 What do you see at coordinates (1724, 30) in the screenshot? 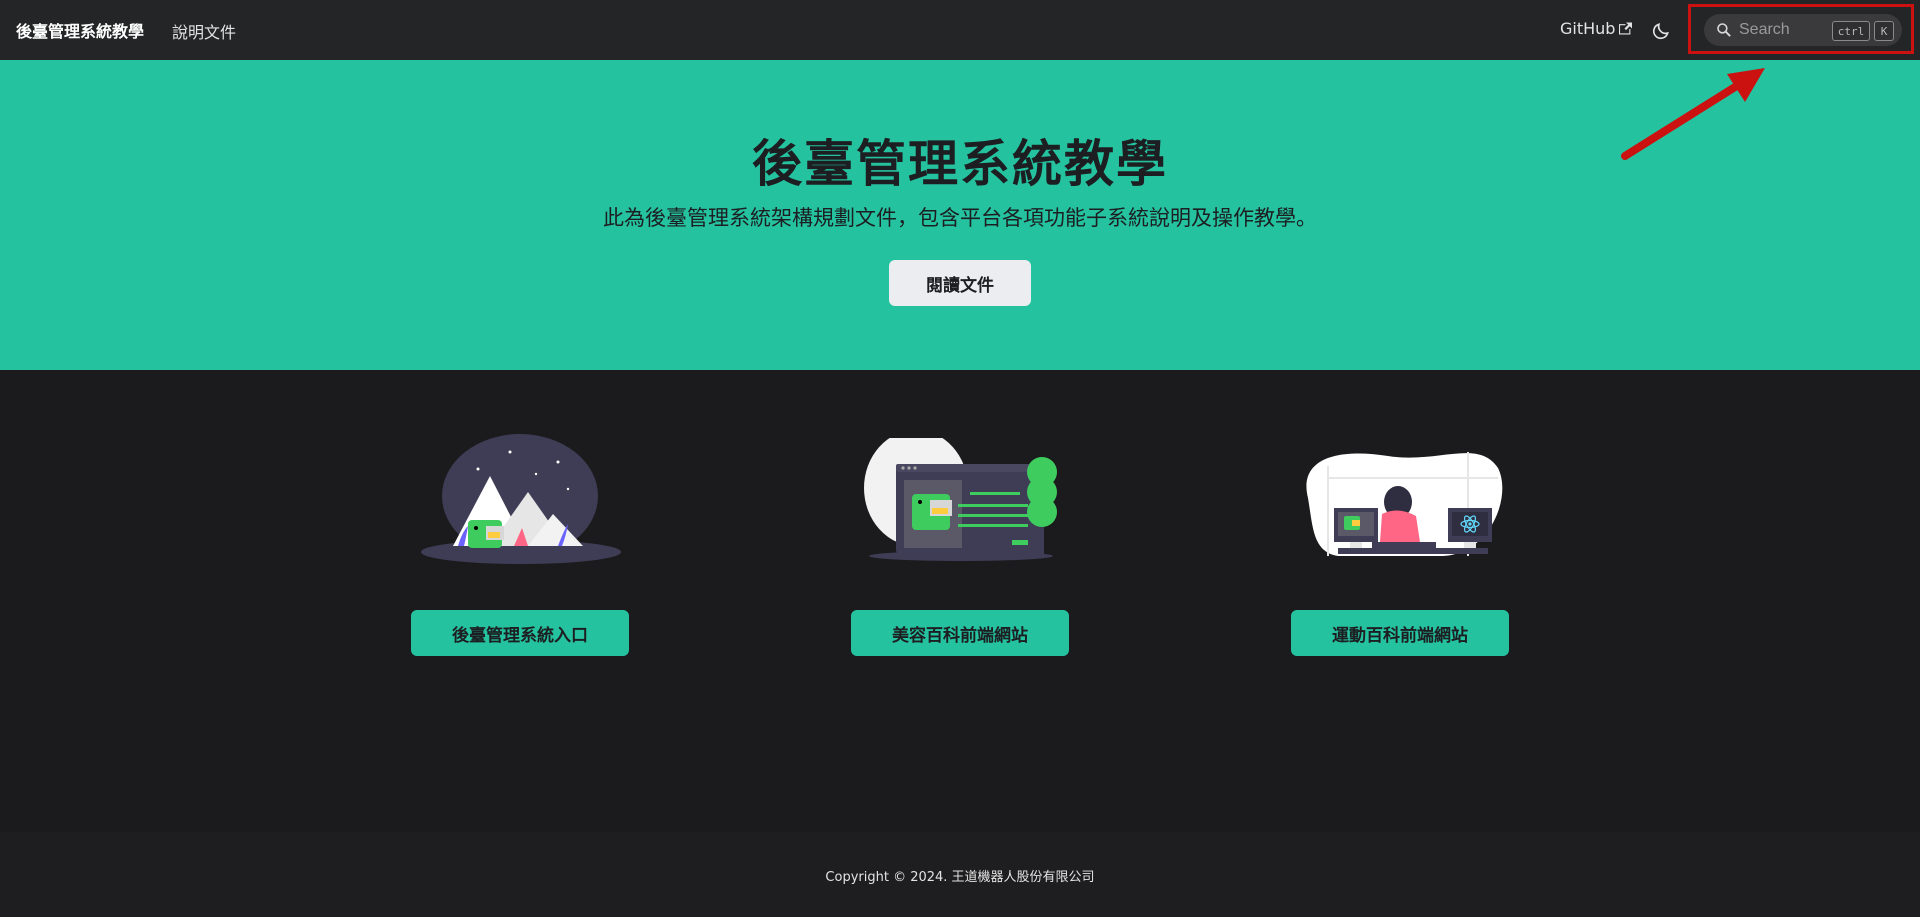
I see `search-icon` at bounding box center [1724, 30].